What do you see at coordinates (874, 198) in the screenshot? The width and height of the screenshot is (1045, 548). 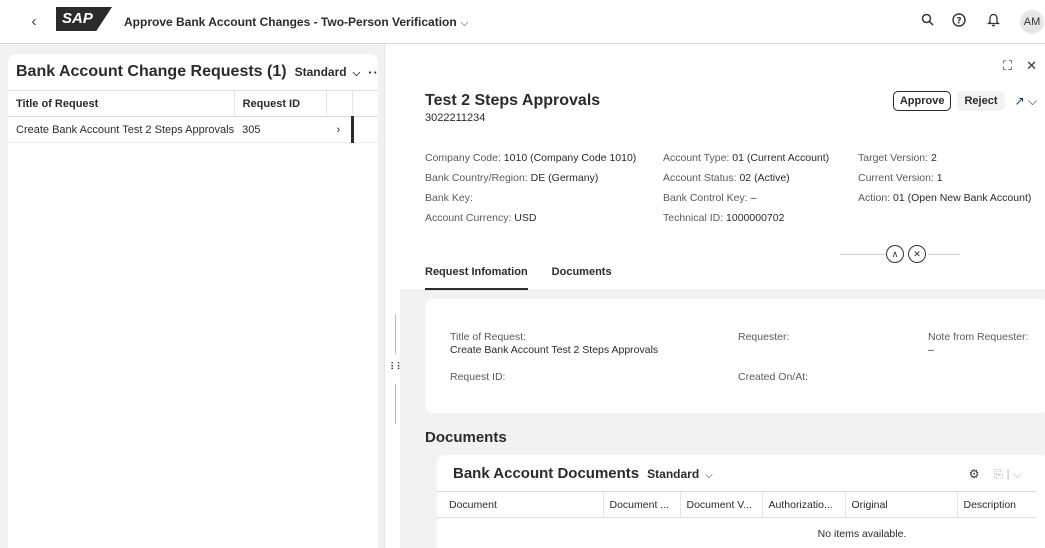 I see `attribute-label: Action:` at bounding box center [874, 198].